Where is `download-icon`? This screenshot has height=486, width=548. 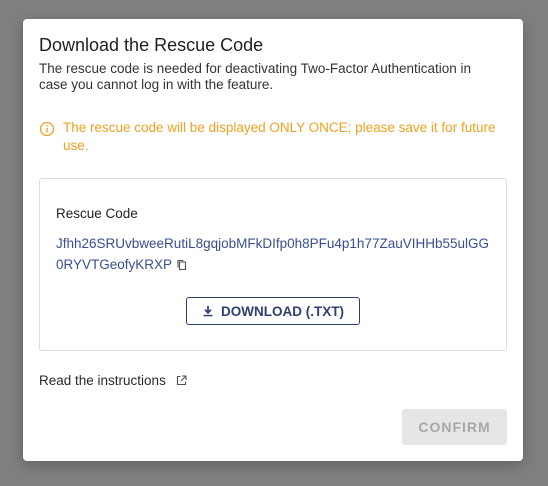
download-icon is located at coordinates (208, 311).